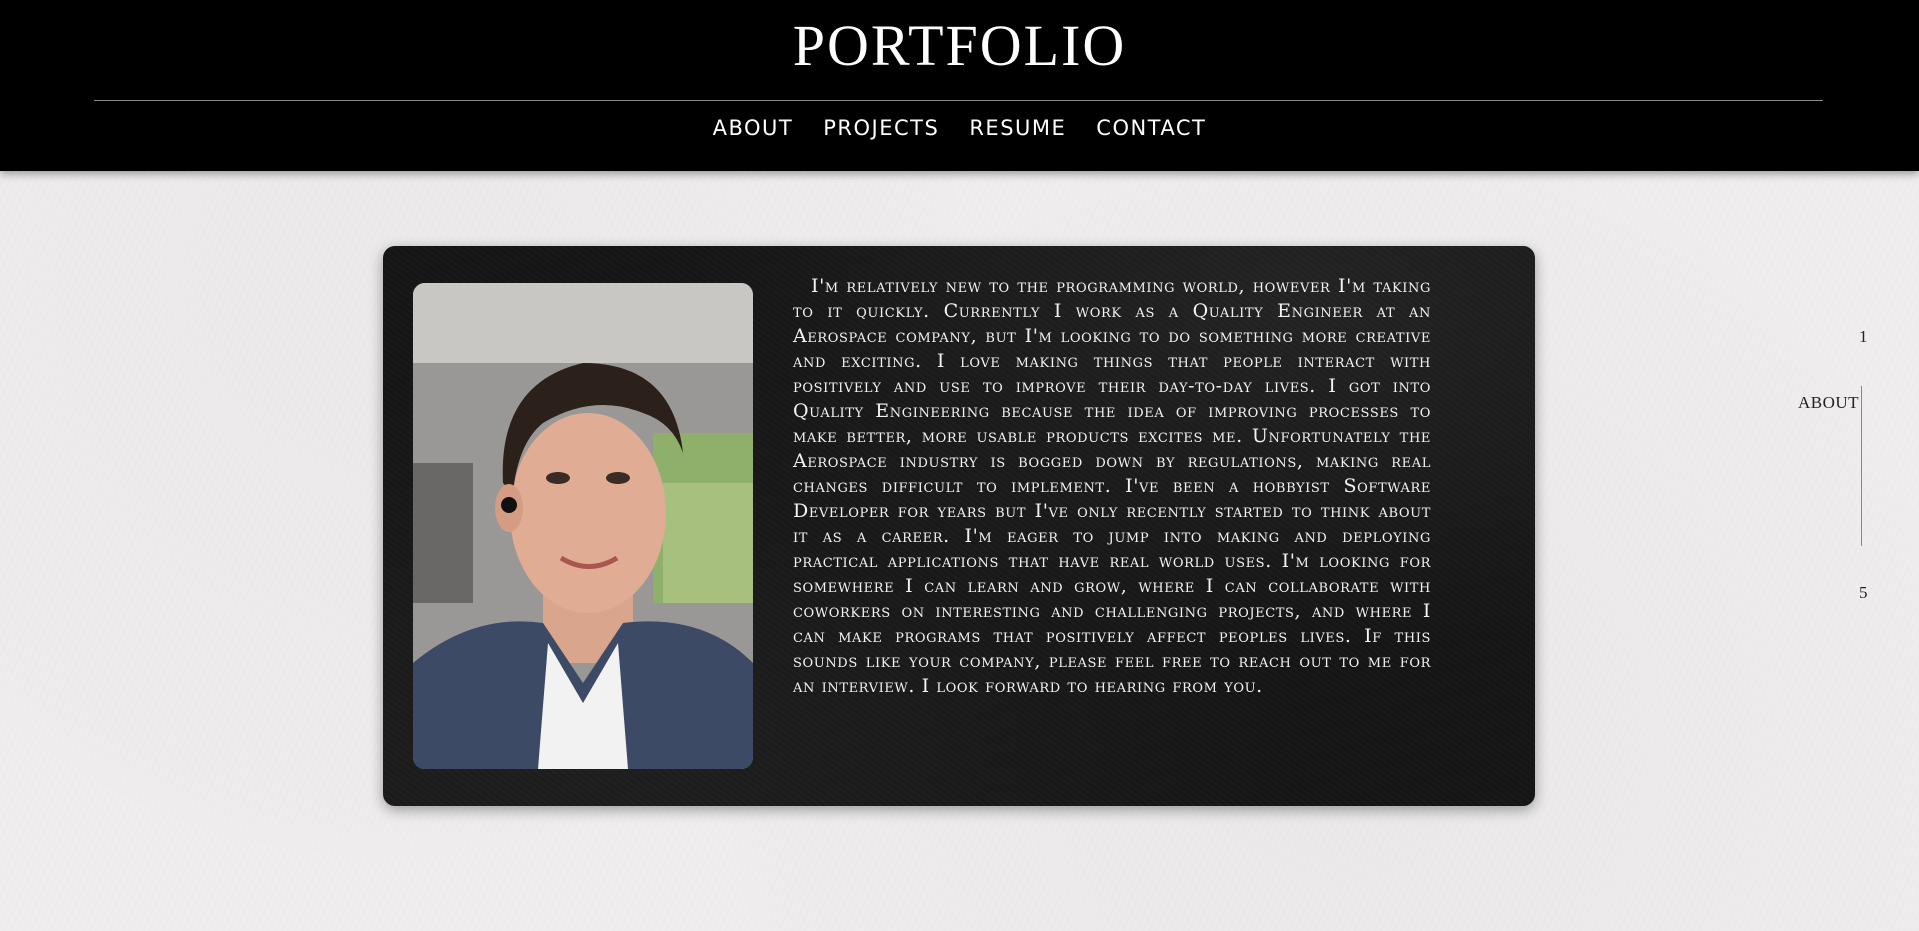  I want to click on main-nav: ABOUT PROJECTS RESUME CONTACT, so click(959, 128).